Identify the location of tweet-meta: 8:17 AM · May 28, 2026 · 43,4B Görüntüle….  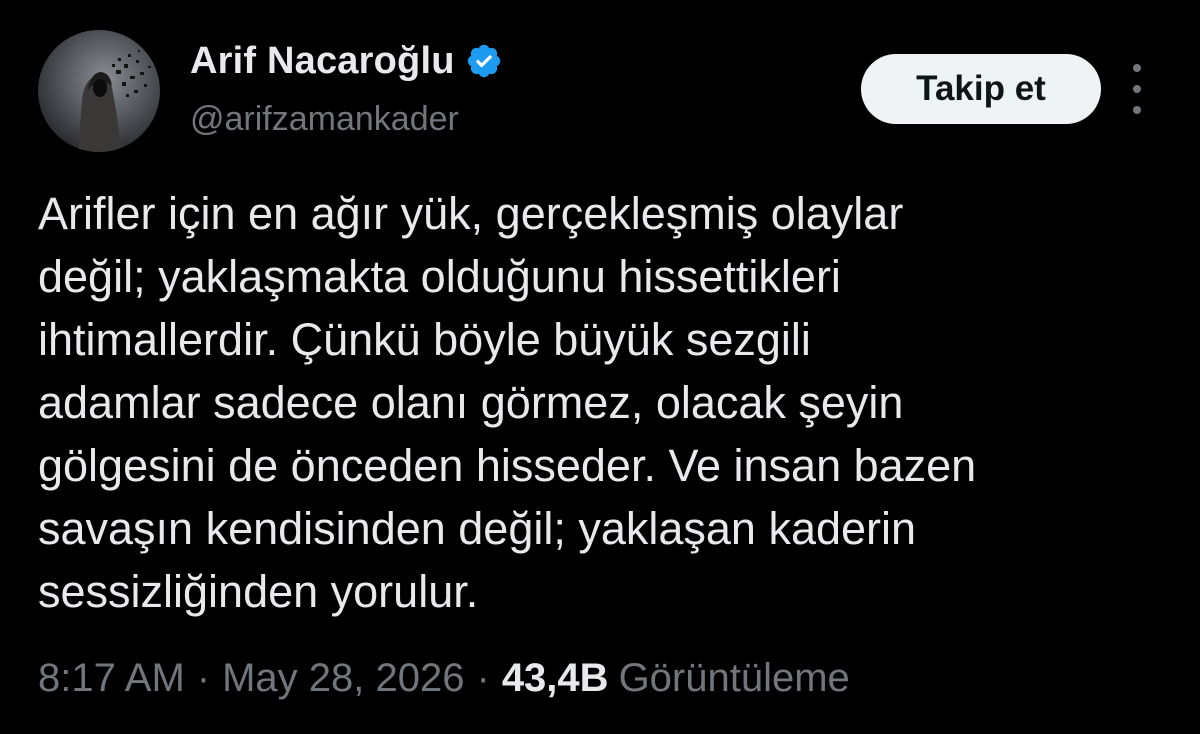
(444, 678).